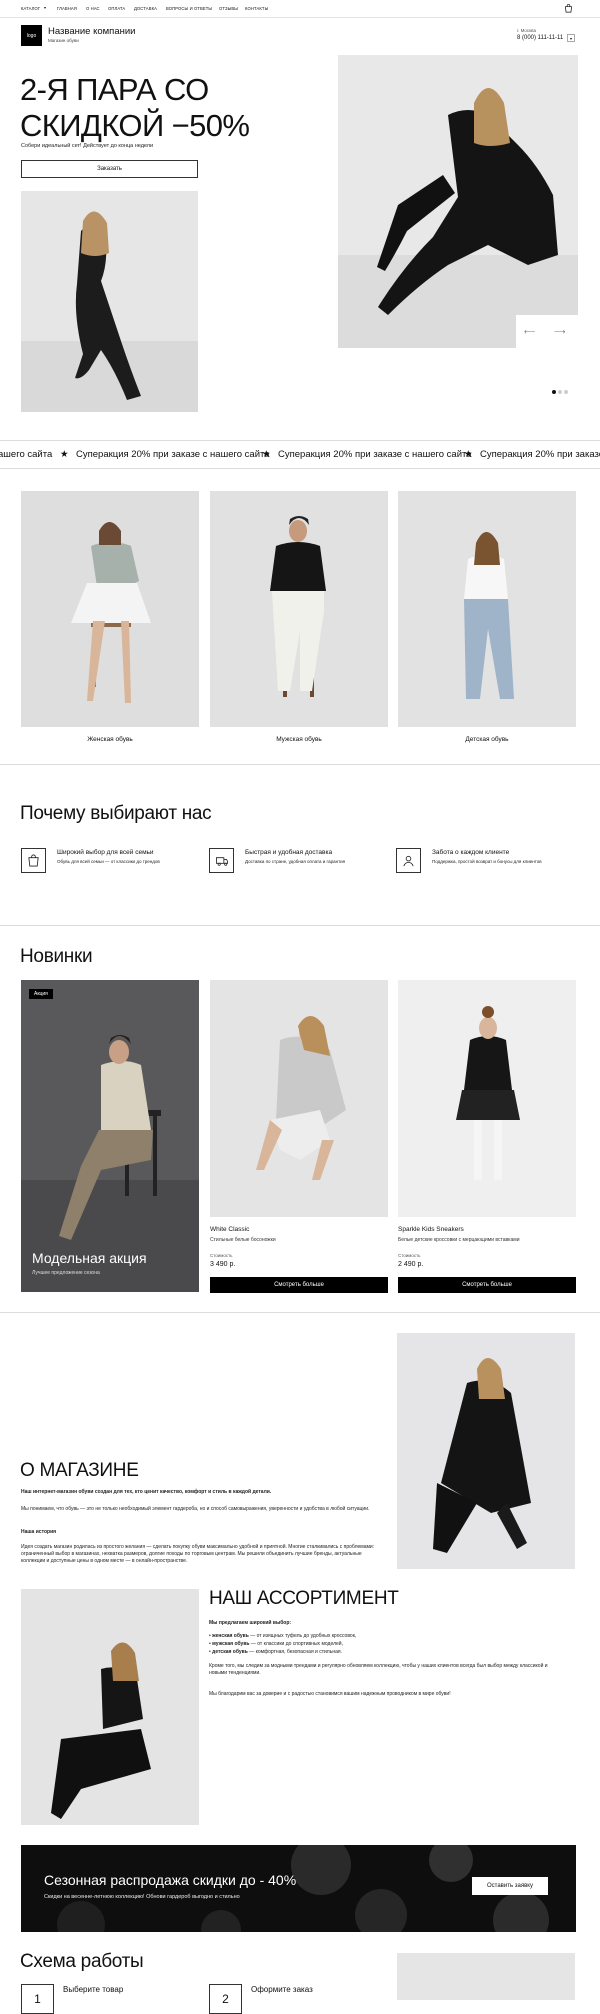 This screenshot has width=600, height=2014. What do you see at coordinates (225, 1999) in the screenshot?
I see `step-number: 2` at bounding box center [225, 1999].